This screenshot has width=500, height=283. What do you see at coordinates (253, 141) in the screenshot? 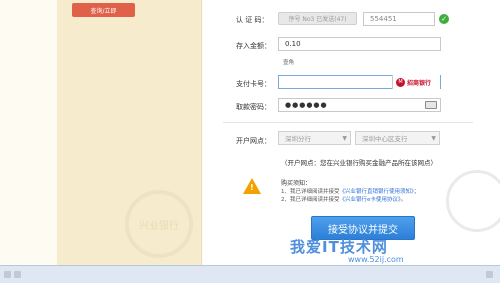
I see `branch-label: 开户网点：` at bounding box center [253, 141].